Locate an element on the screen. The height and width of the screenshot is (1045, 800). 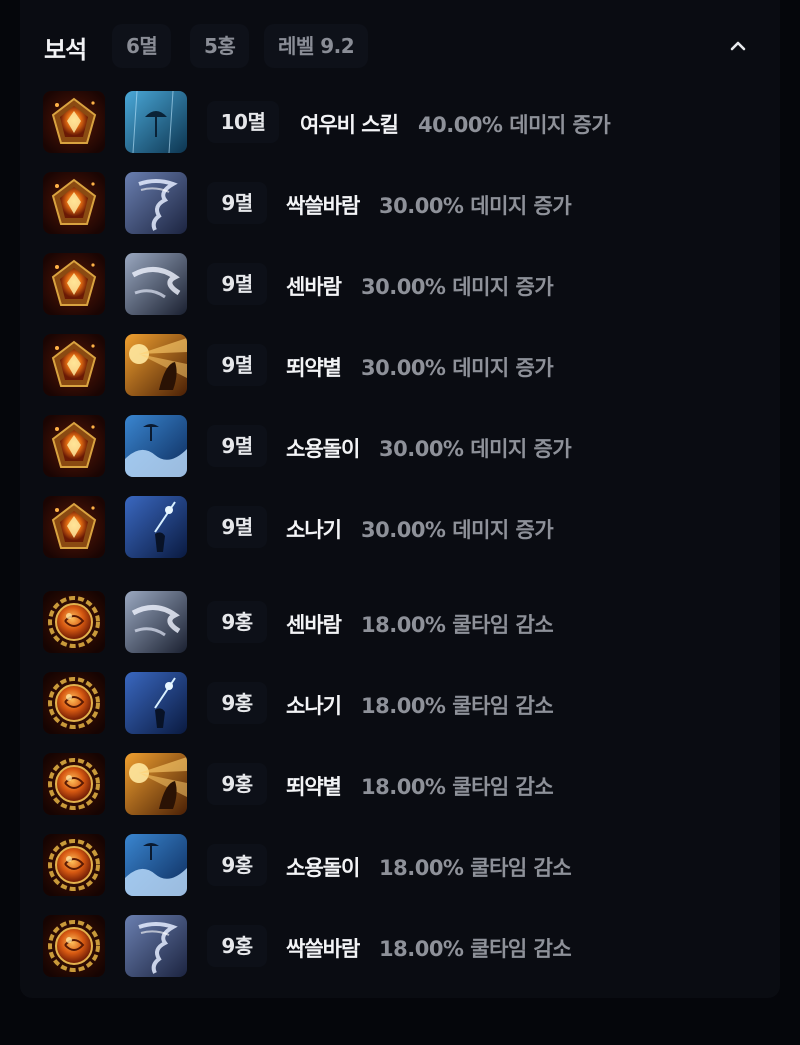
gem-row: 9홍 뙤약볕 18.00% 쿨타임 감소 is located at coordinates (400, 784).